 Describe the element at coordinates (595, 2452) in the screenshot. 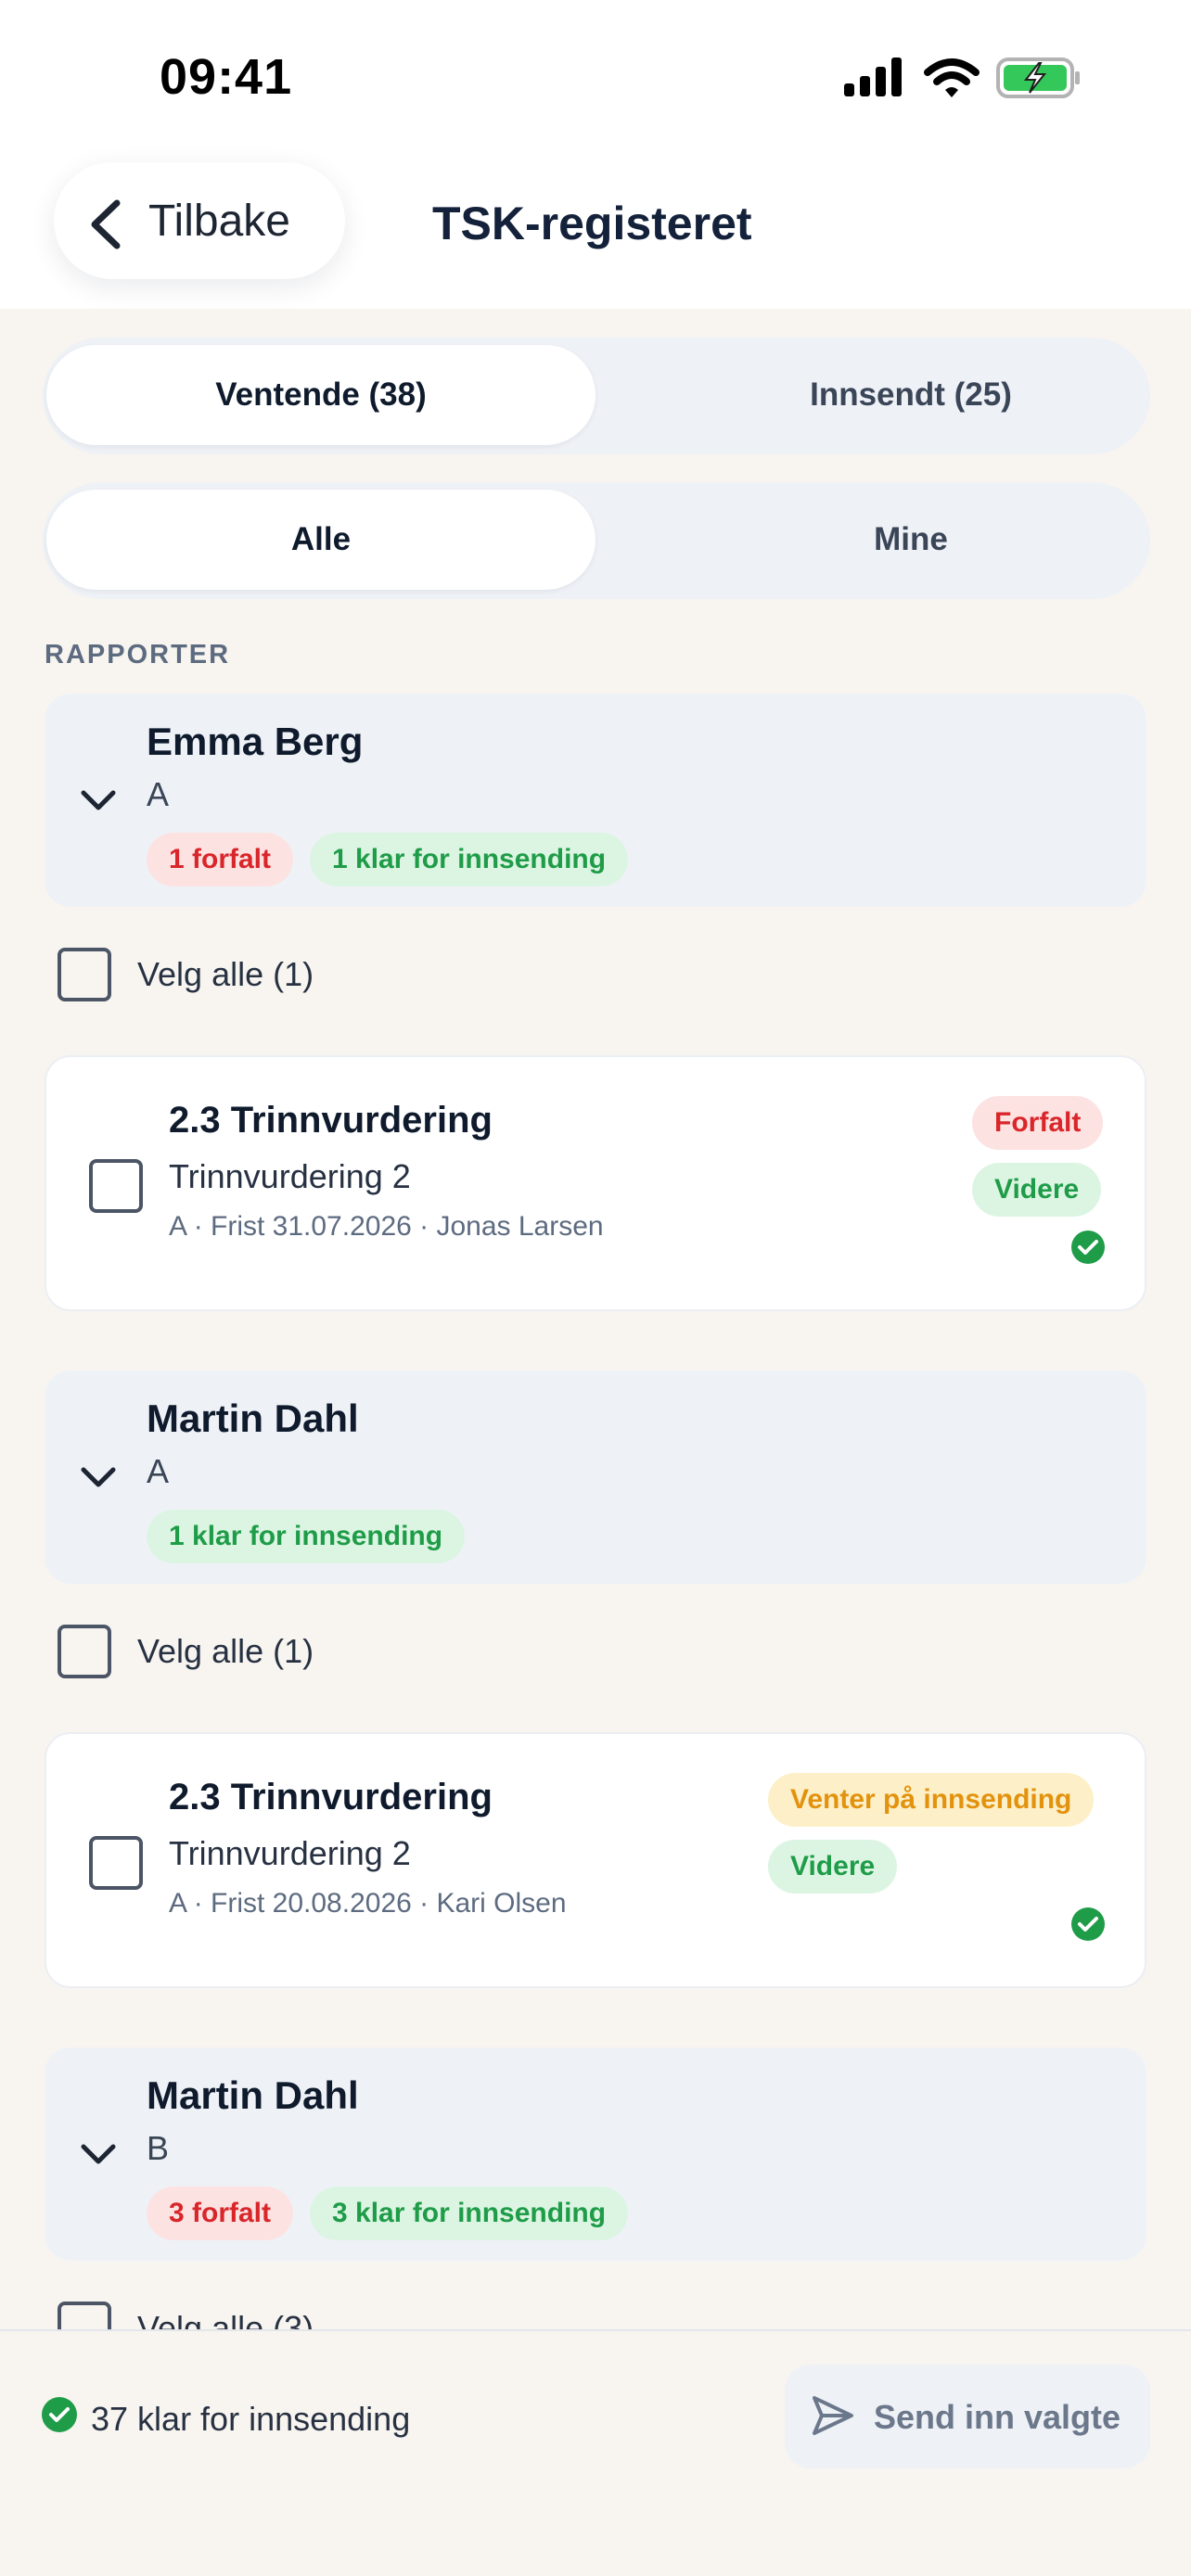

I see `bottom-action-bar: 37 klar for innsending Send inn valgte` at that location.